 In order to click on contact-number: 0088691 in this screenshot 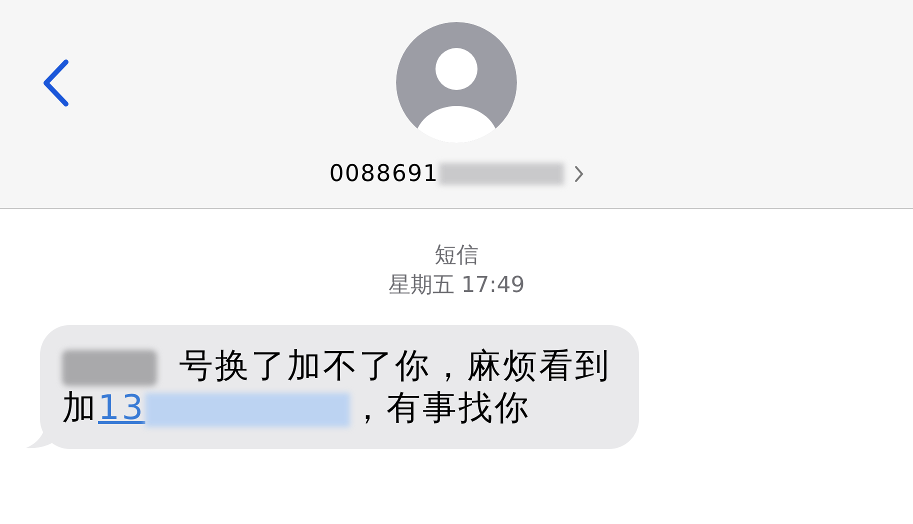, I will do `click(384, 174)`.